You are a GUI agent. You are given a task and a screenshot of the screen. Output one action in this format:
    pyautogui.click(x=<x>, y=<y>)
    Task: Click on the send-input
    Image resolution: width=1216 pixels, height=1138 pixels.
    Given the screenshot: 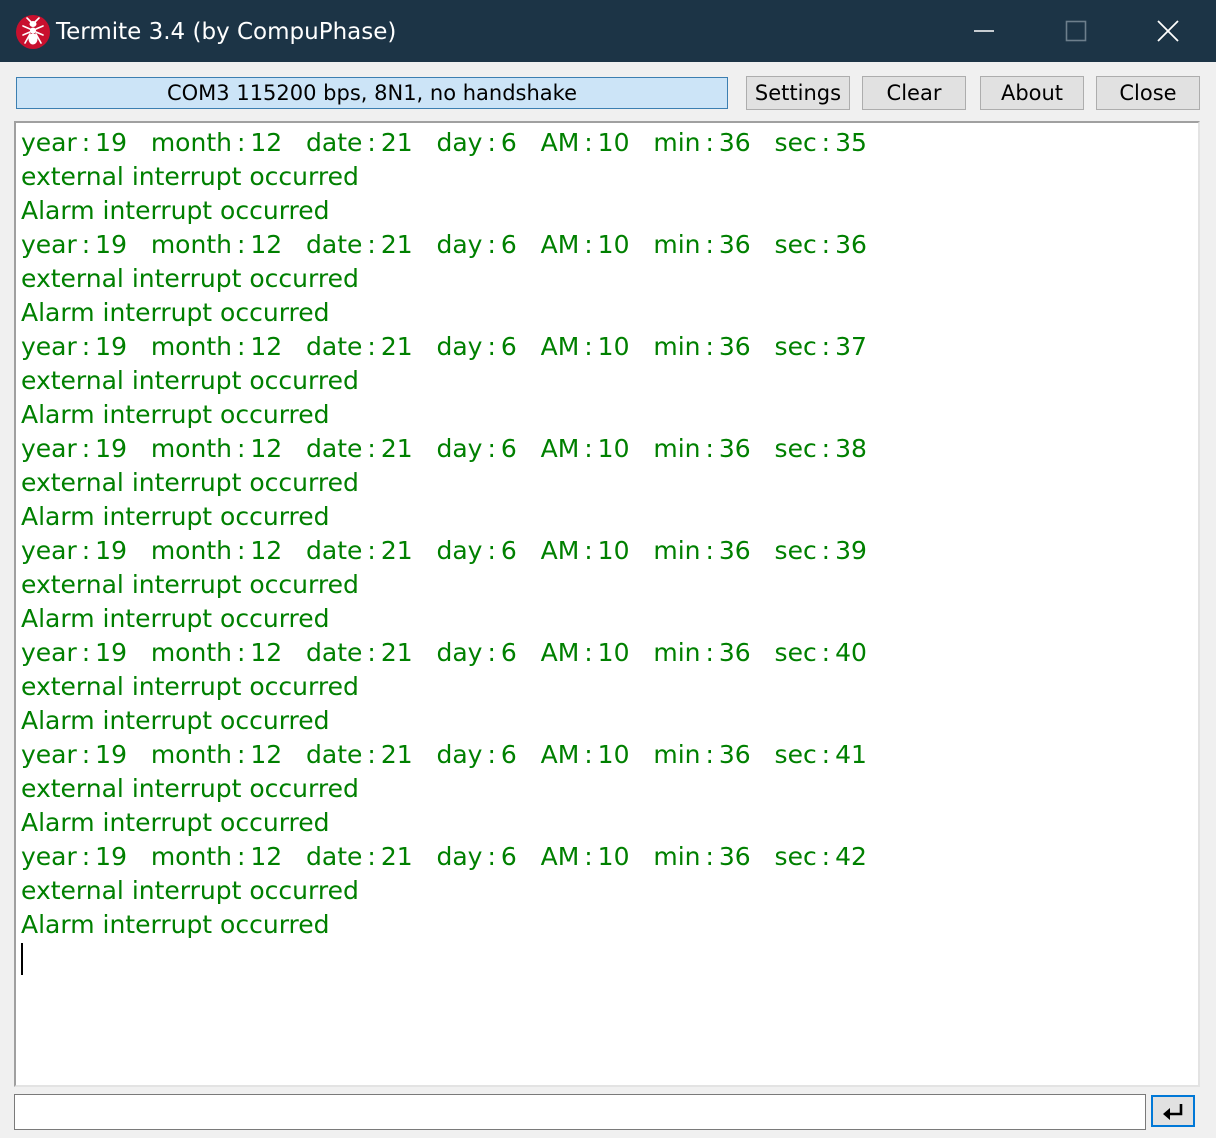 What is the action you would take?
    pyautogui.click(x=580, y=1112)
    